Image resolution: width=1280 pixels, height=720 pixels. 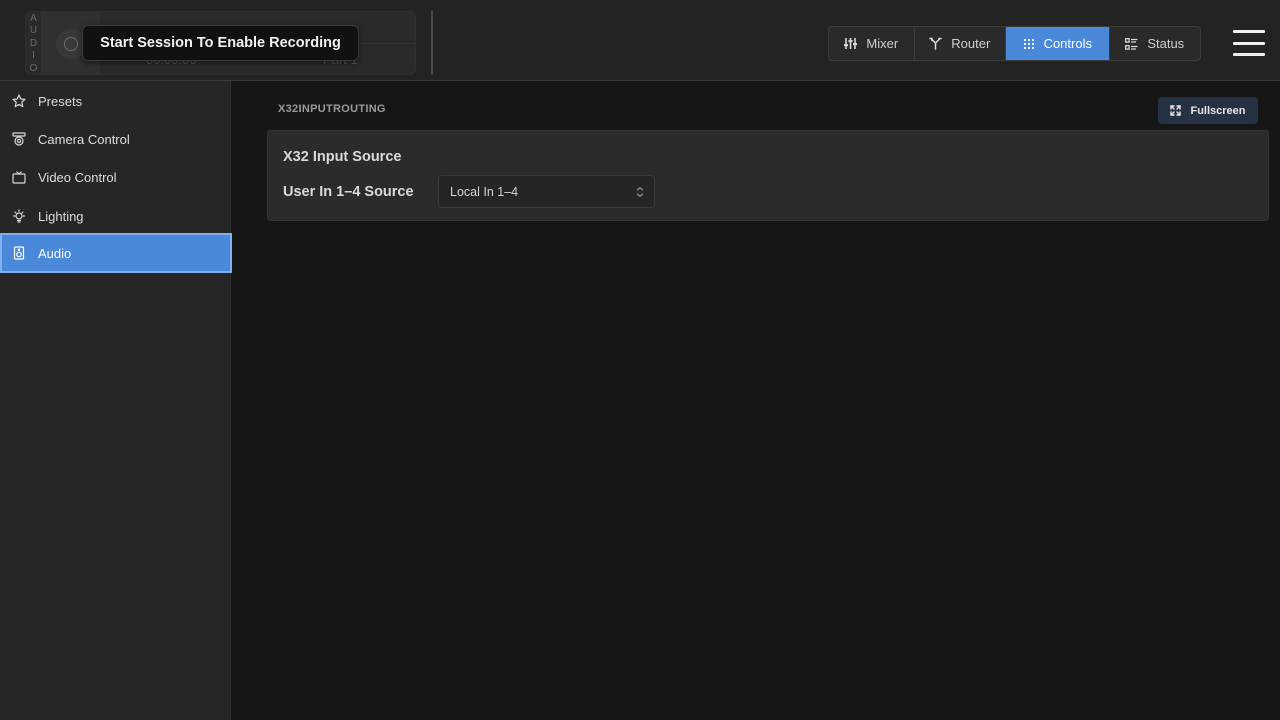 What do you see at coordinates (348, 192) in the screenshot?
I see `source-field-label: User In 1–4 Source` at bounding box center [348, 192].